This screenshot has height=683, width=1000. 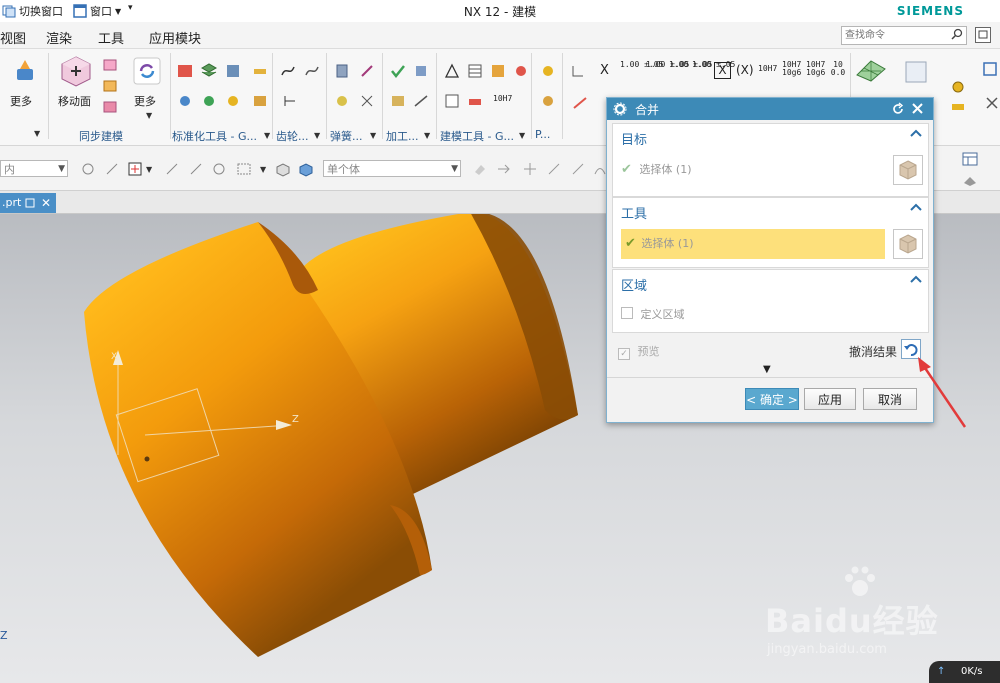 I want to click on line-icon, so click(x=554, y=169).